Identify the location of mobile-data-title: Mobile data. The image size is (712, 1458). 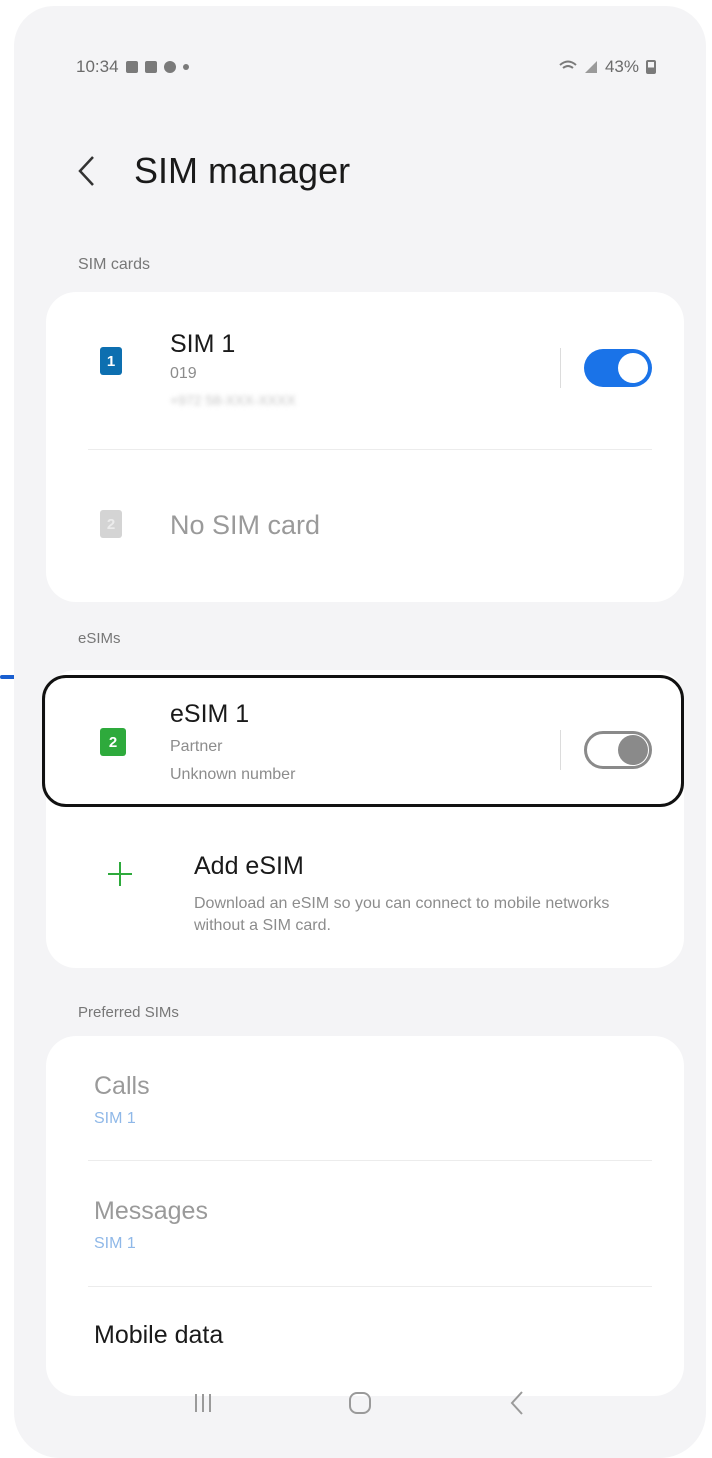
(159, 1335).